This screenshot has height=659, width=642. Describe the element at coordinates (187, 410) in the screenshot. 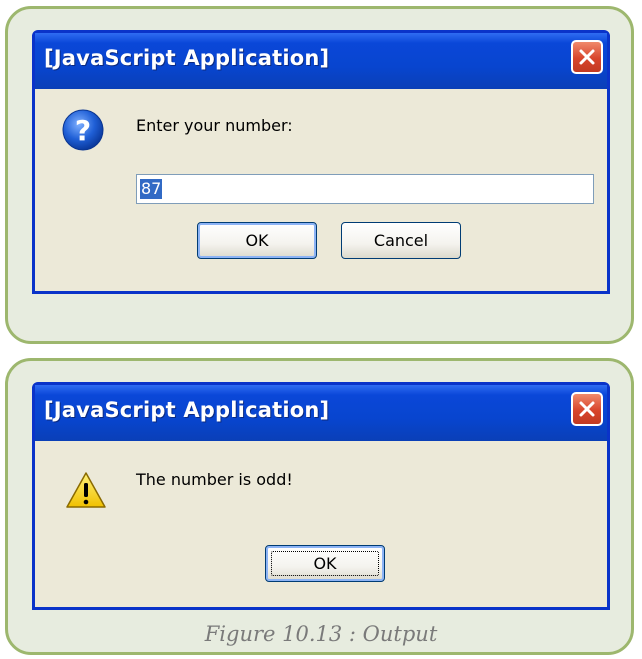

I see `alert-title: [JavaScript Application]` at that location.